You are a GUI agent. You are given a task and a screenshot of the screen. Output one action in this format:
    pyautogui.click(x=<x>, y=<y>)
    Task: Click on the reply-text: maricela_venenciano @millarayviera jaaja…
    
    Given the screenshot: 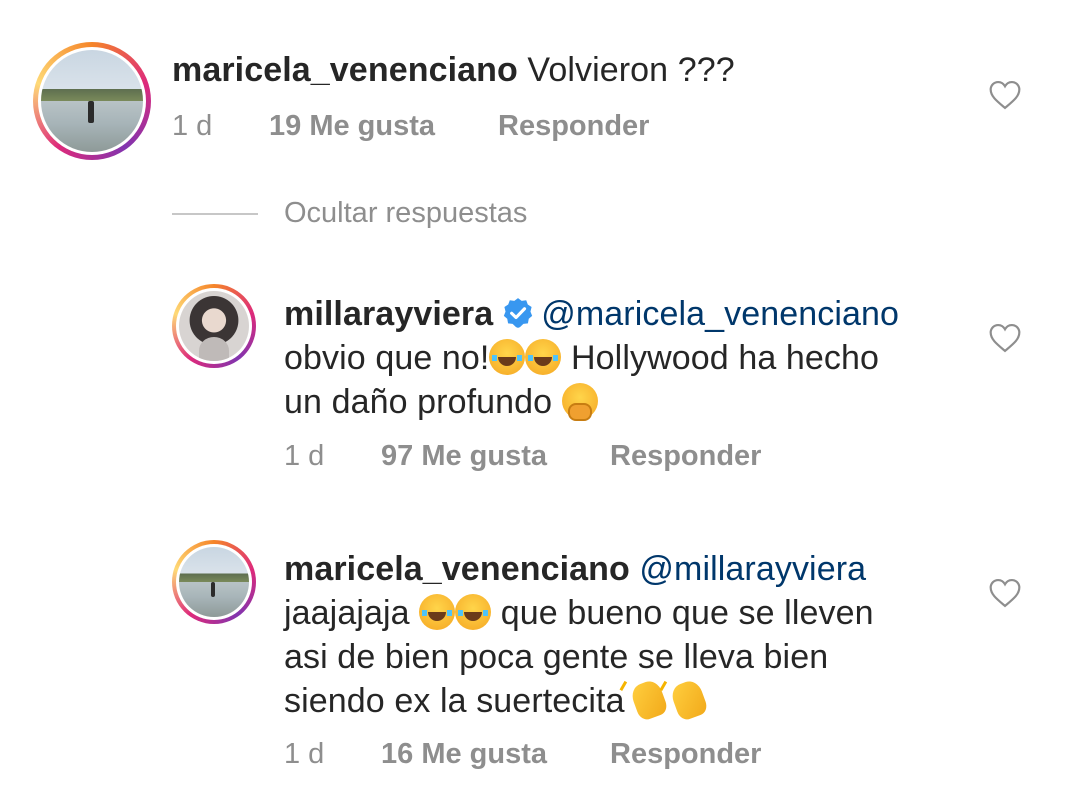 What is the action you would take?
    pyautogui.click(x=579, y=635)
    